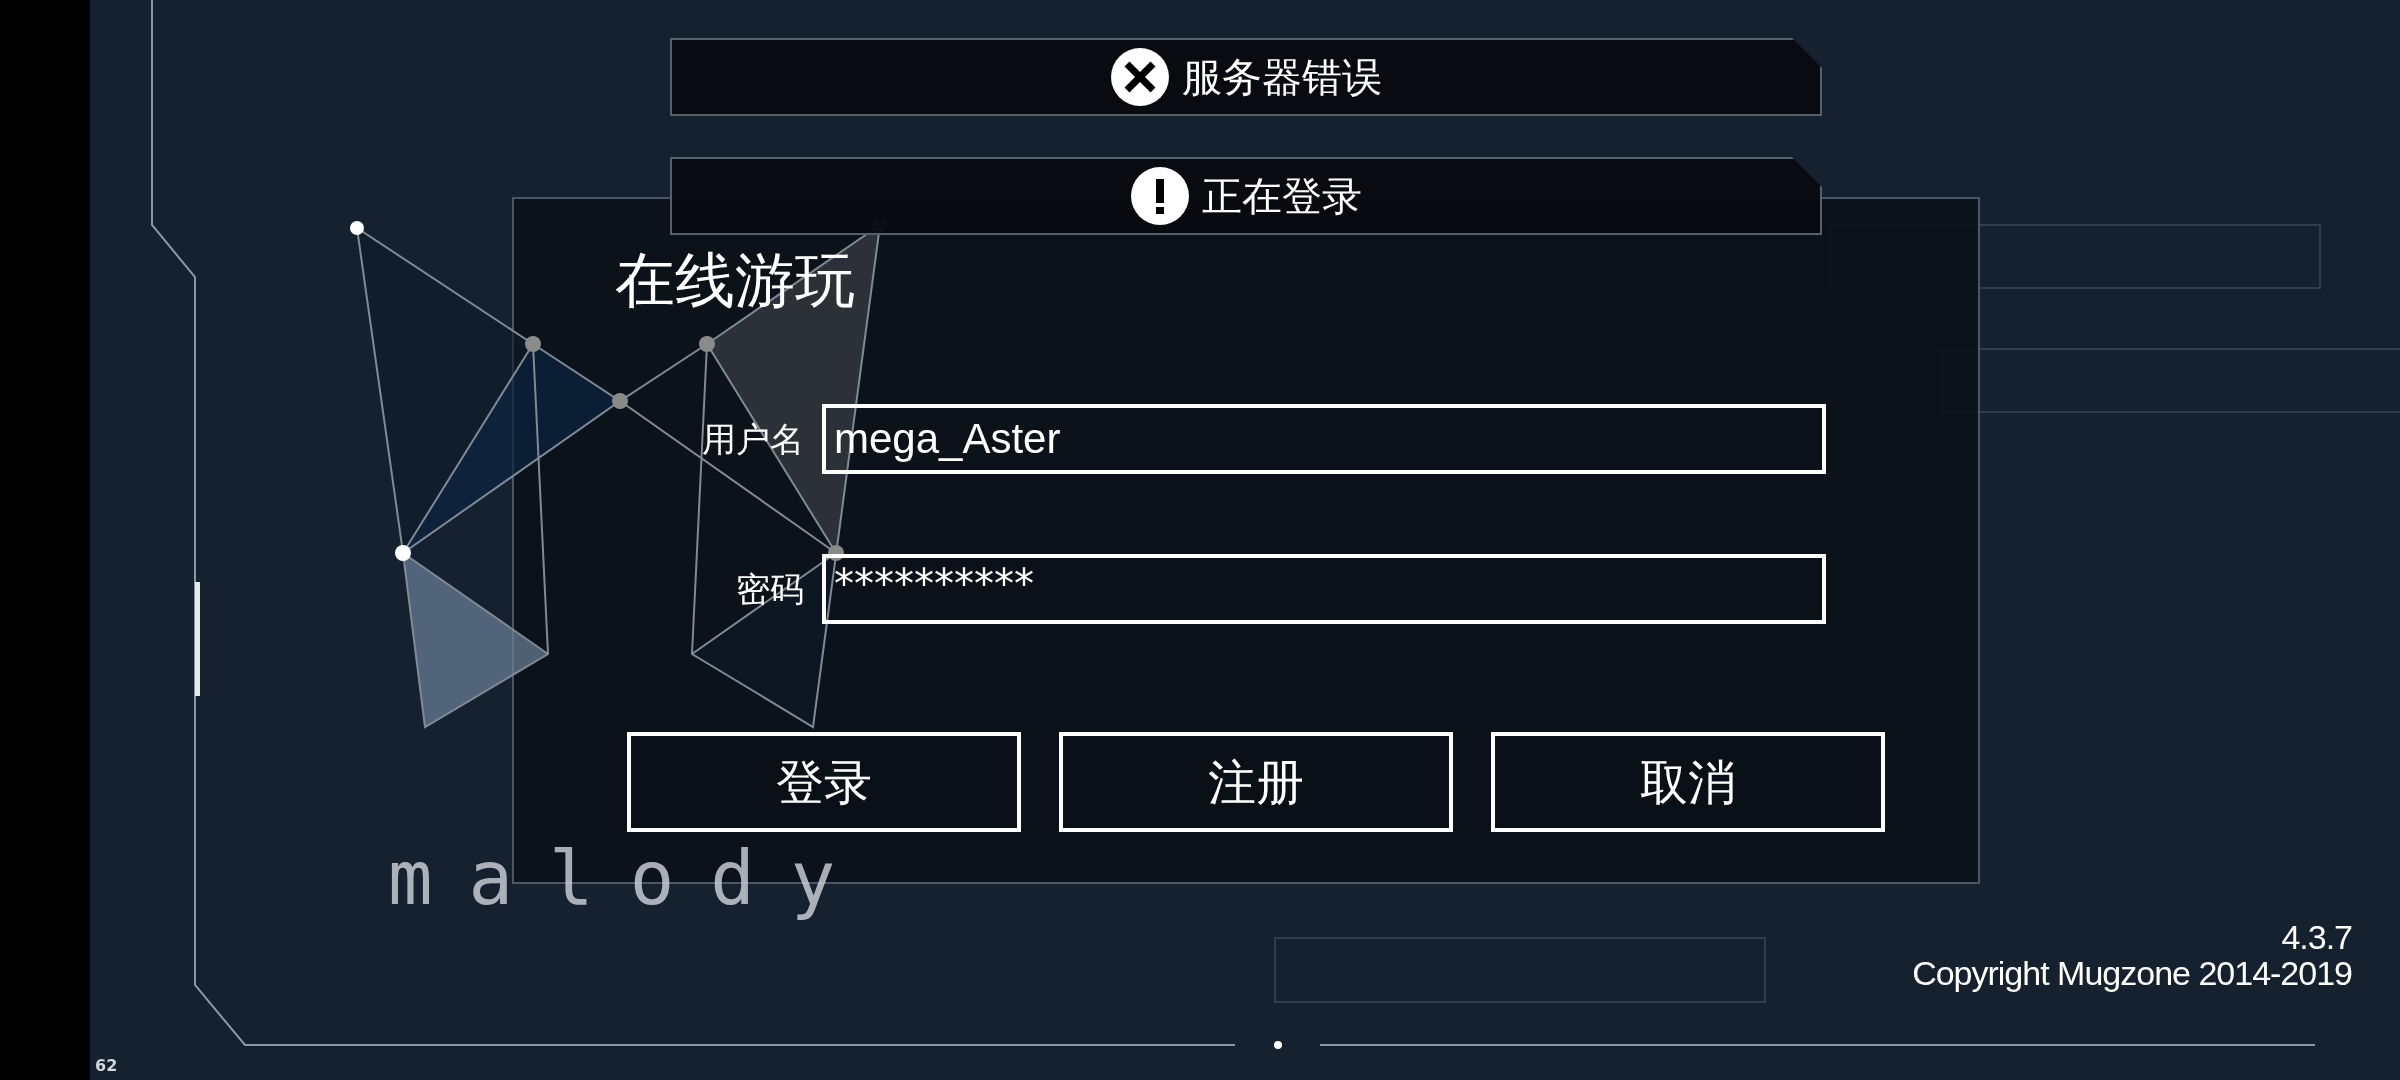  What do you see at coordinates (1324, 439) in the screenshot?
I see `username-field: mega_Aster` at bounding box center [1324, 439].